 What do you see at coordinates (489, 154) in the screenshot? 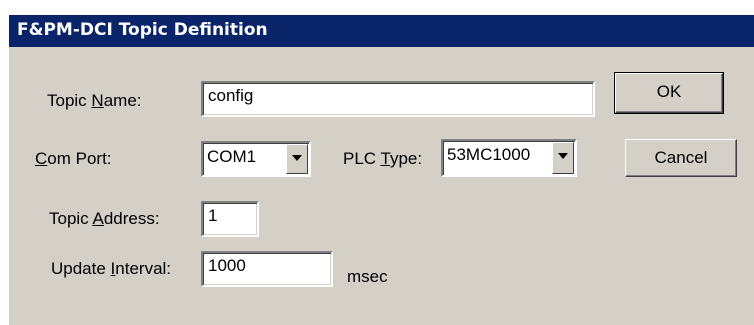
I see `plc-type-value: 53MC1000` at bounding box center [489, 154].